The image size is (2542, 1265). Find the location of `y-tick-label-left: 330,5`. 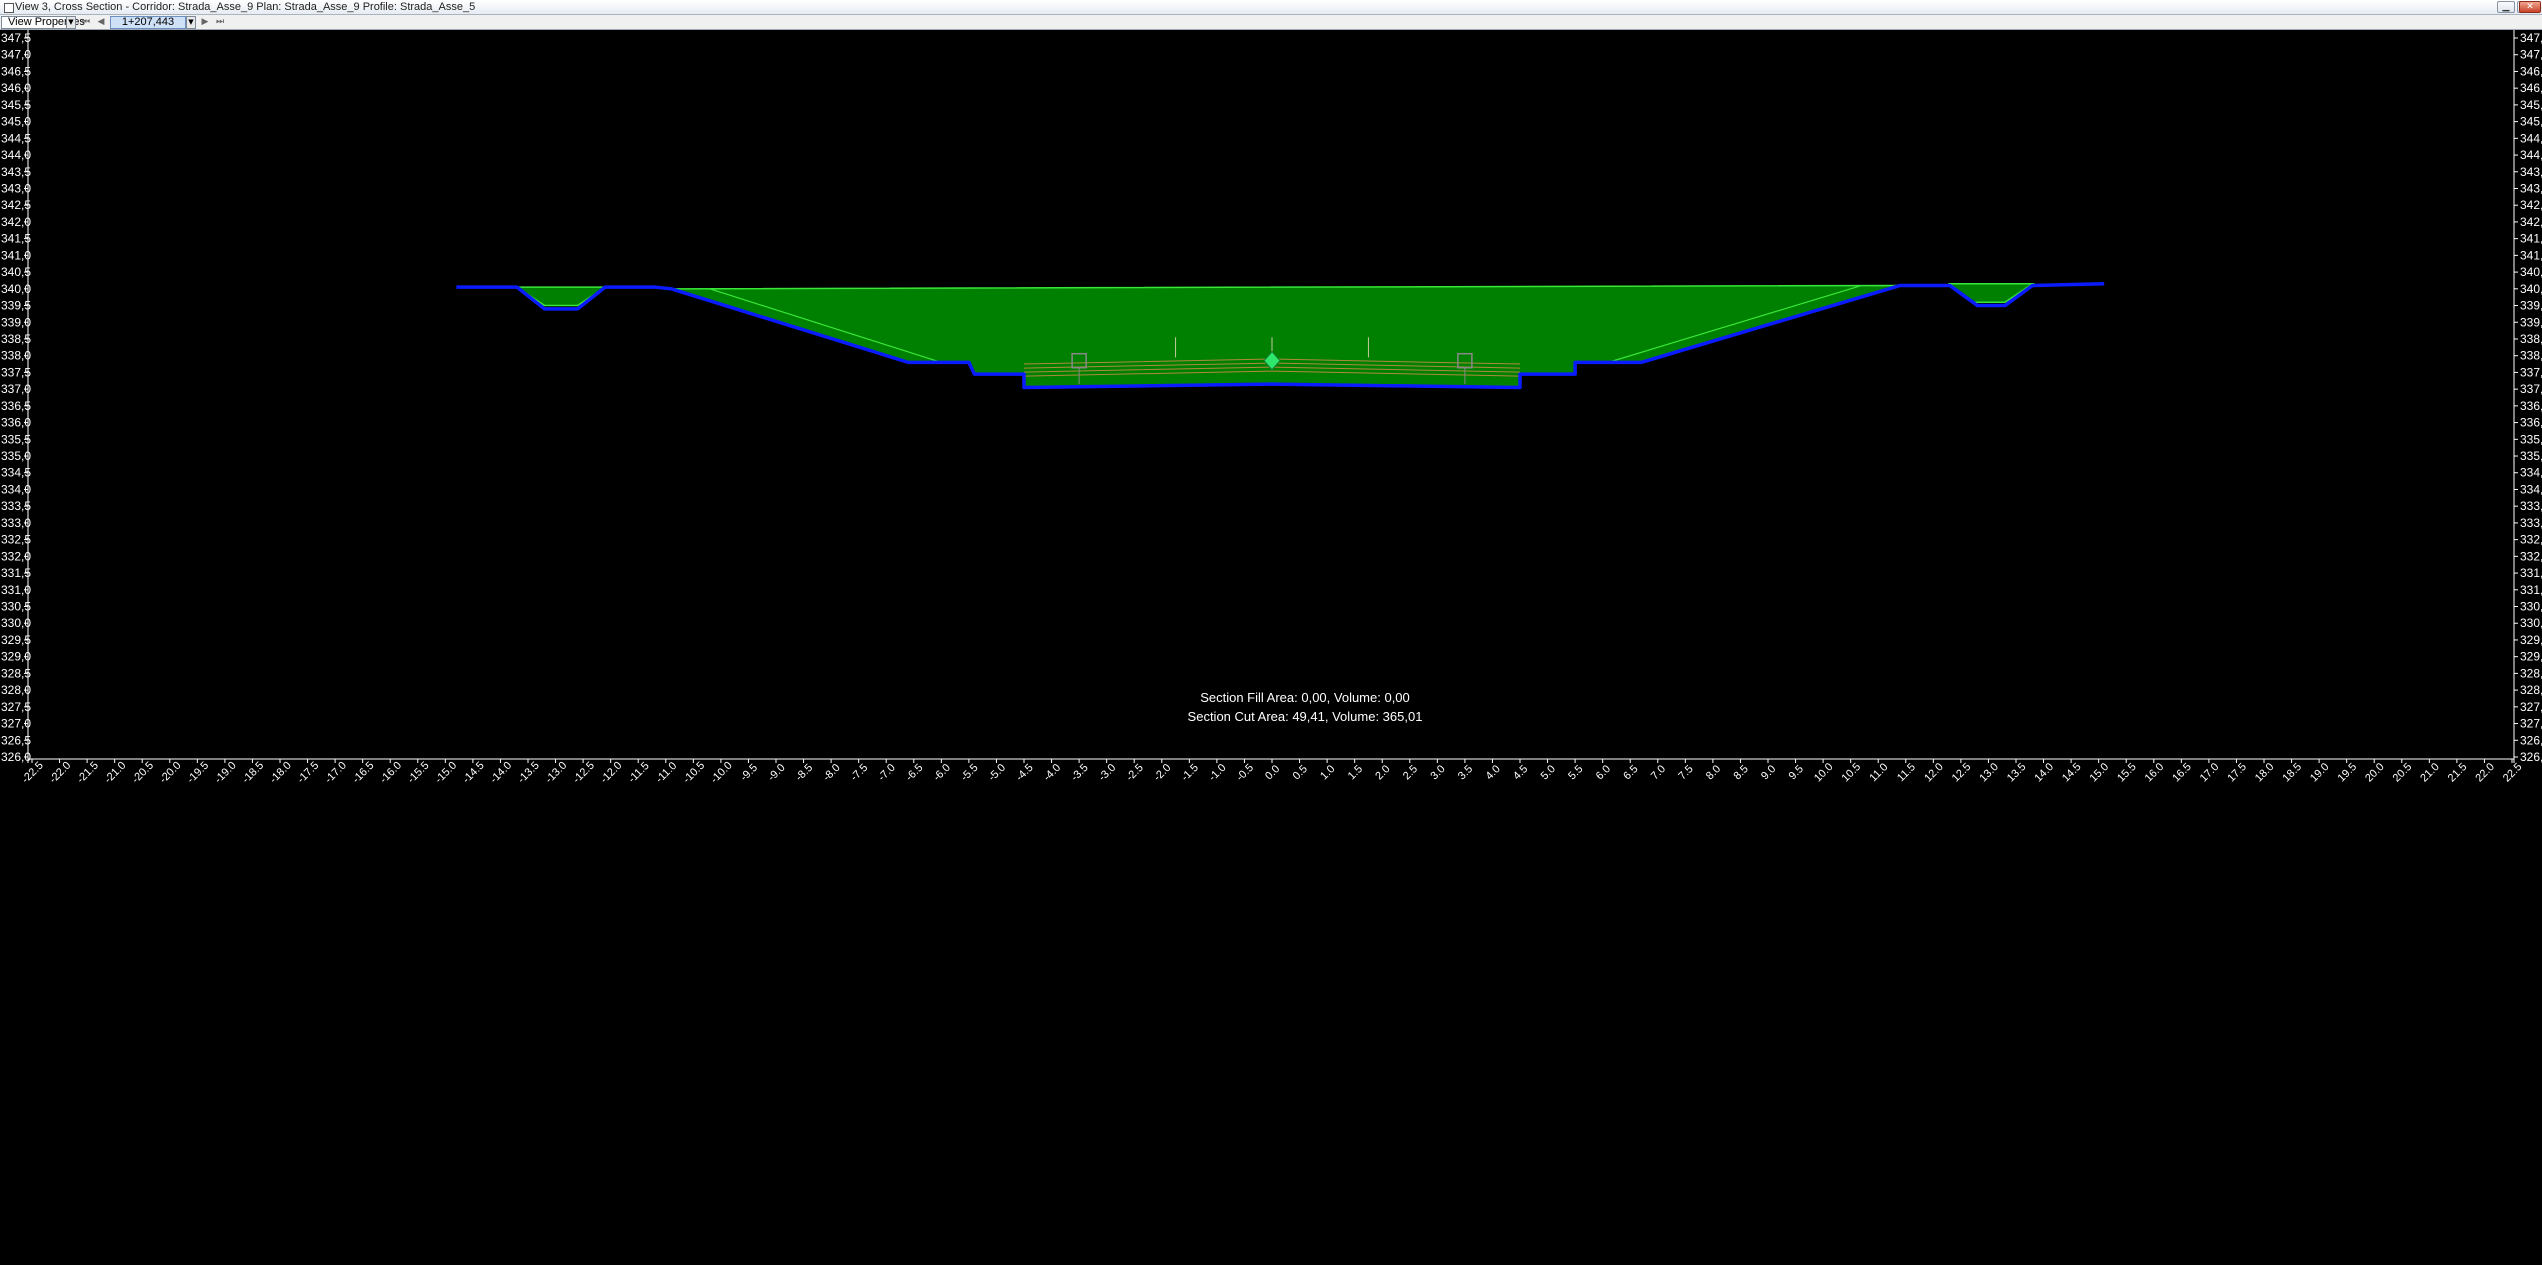

y-tick-label-left: 330,5 is located at coordinates (16, 607).